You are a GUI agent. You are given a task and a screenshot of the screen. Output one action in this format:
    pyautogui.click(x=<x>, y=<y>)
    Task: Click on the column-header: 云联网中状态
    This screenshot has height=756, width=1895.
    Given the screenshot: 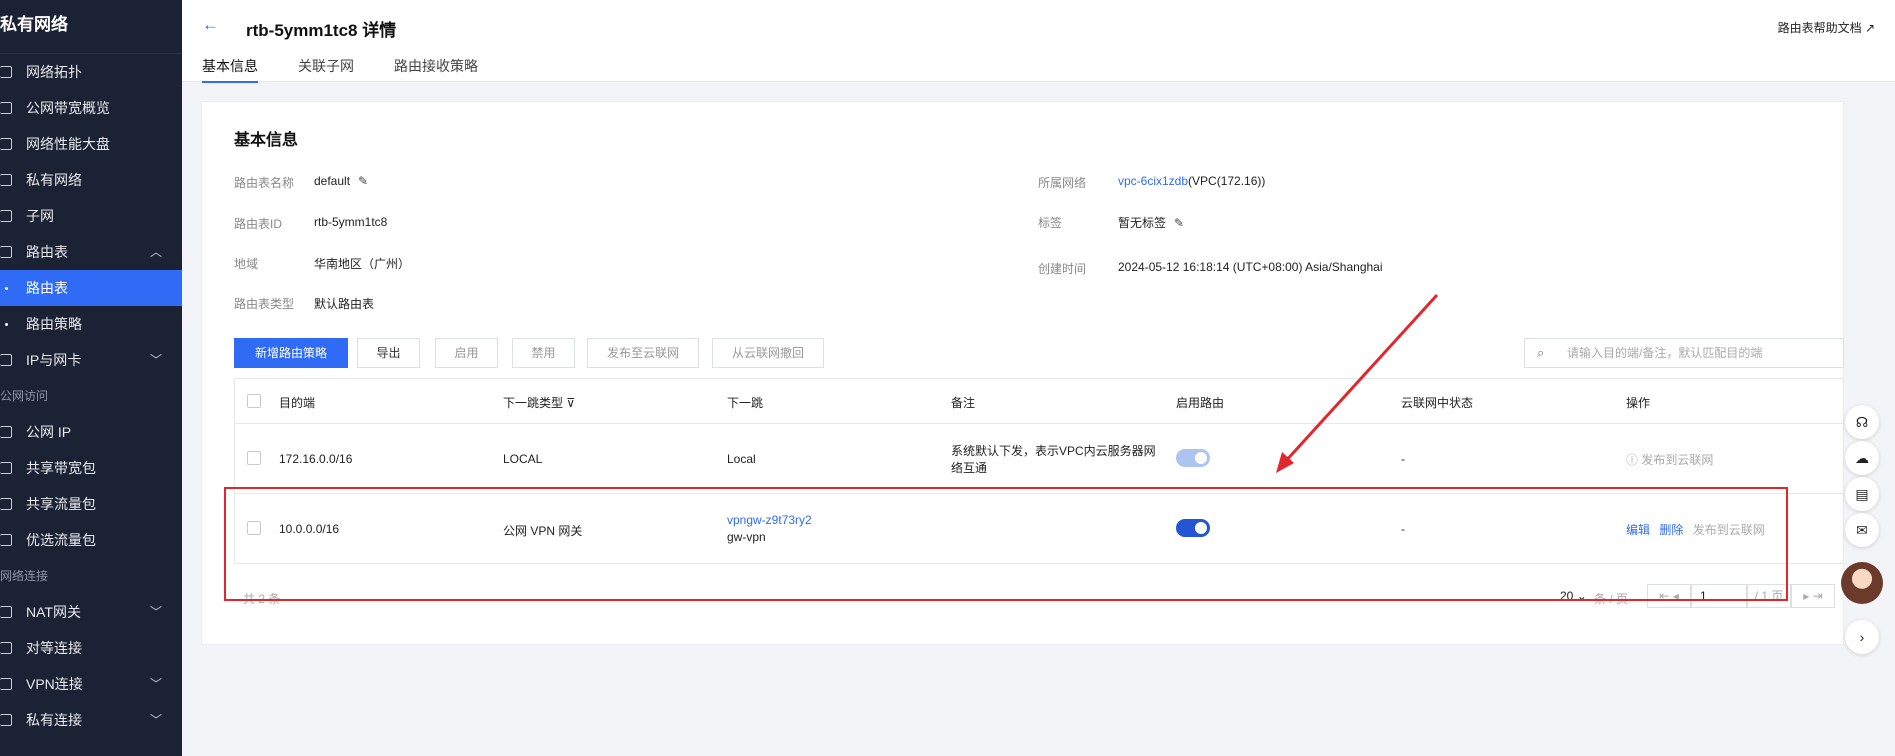 What is the action you would take?
    pyautogui.click(x=1437, y=403)
    